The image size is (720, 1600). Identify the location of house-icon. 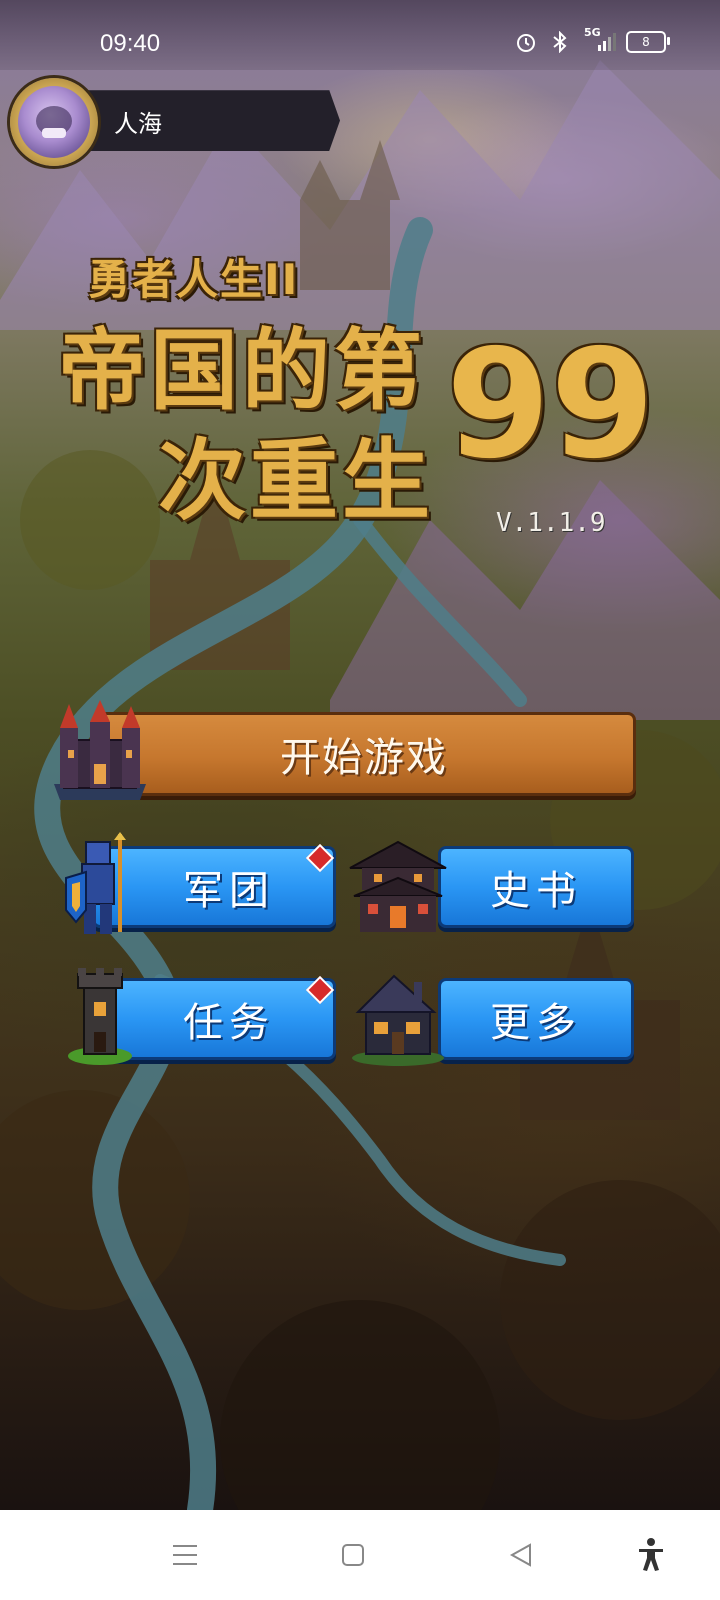
(398, 1020).